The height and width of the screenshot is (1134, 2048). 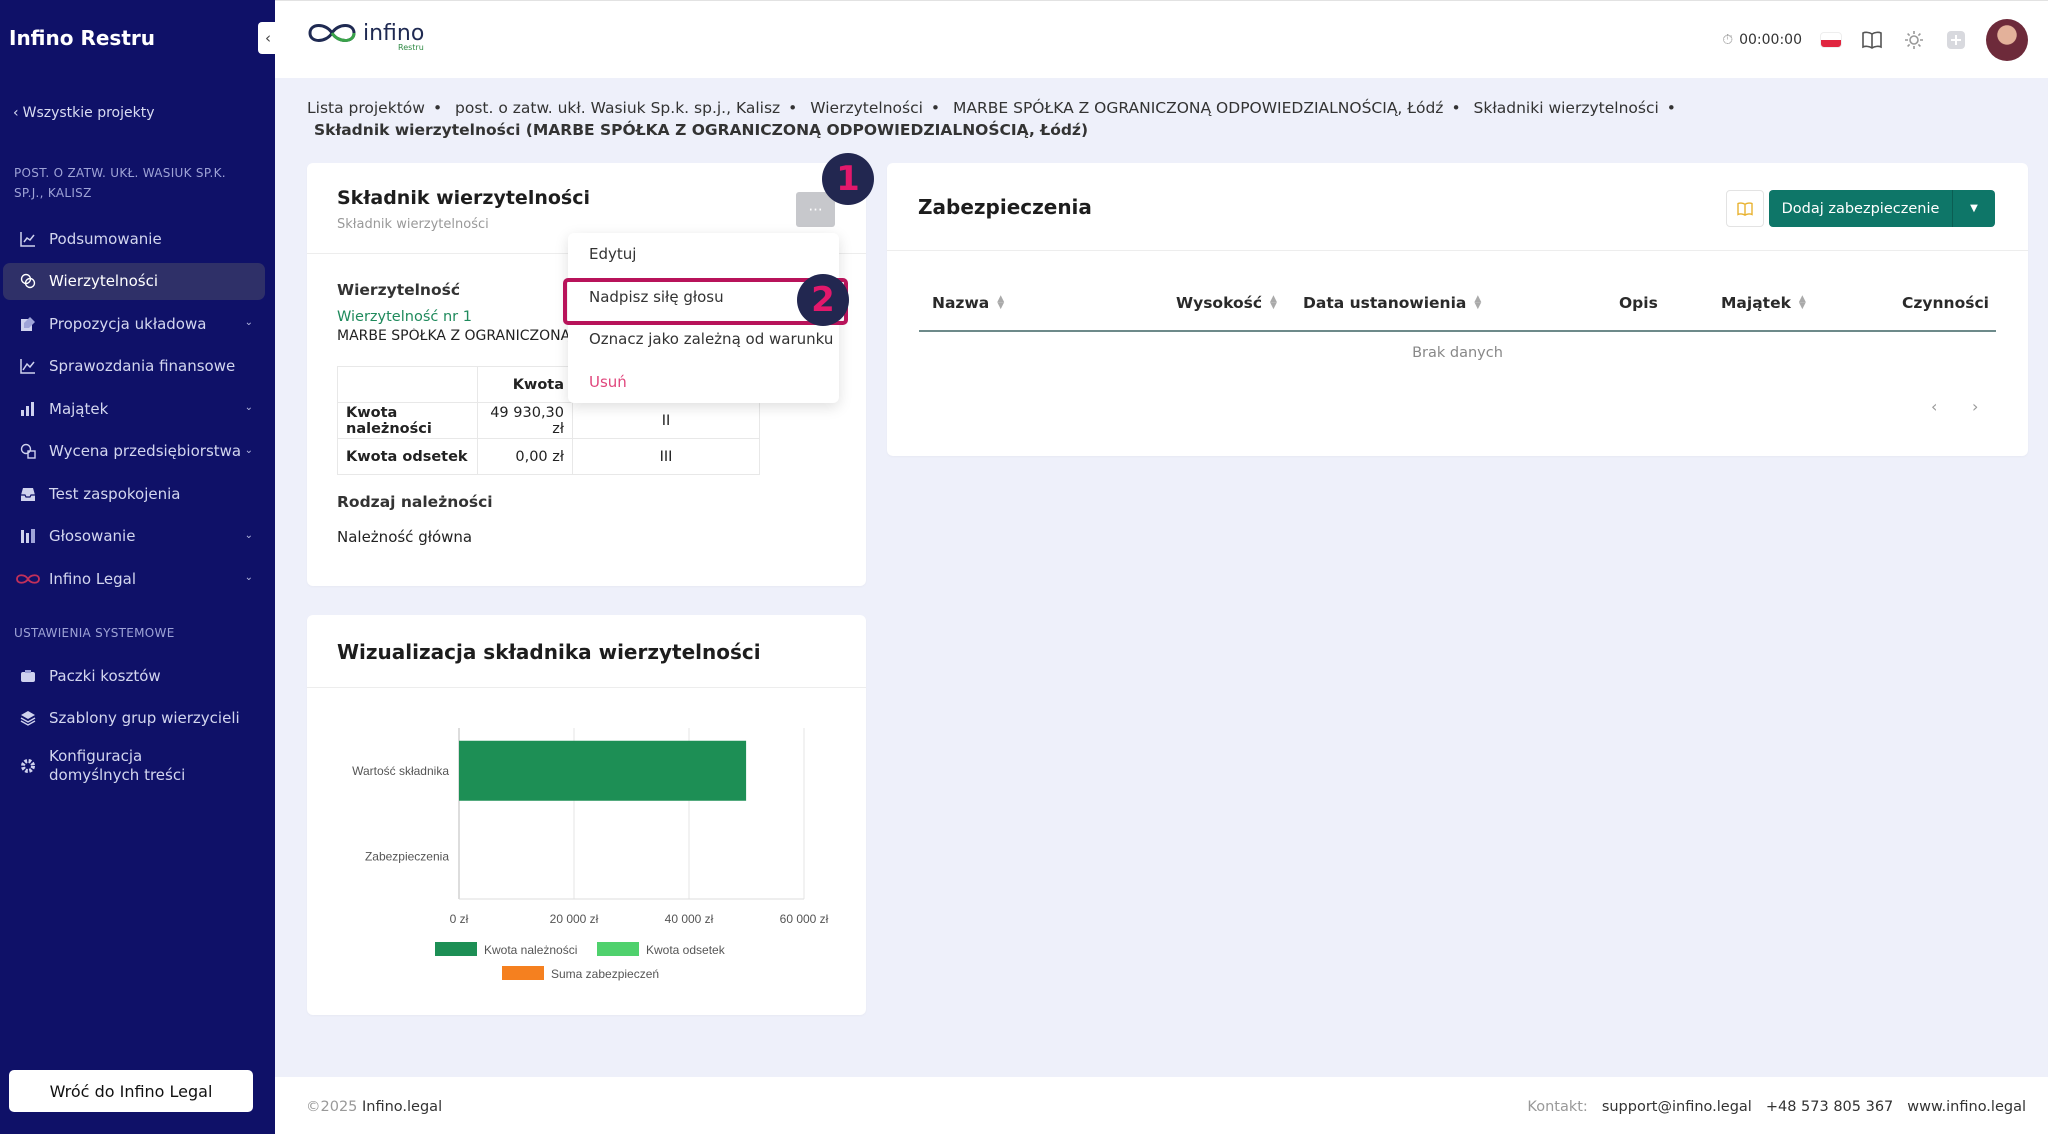 I want to click on empty-state: Brak danych, so click(x=1457, y=353).